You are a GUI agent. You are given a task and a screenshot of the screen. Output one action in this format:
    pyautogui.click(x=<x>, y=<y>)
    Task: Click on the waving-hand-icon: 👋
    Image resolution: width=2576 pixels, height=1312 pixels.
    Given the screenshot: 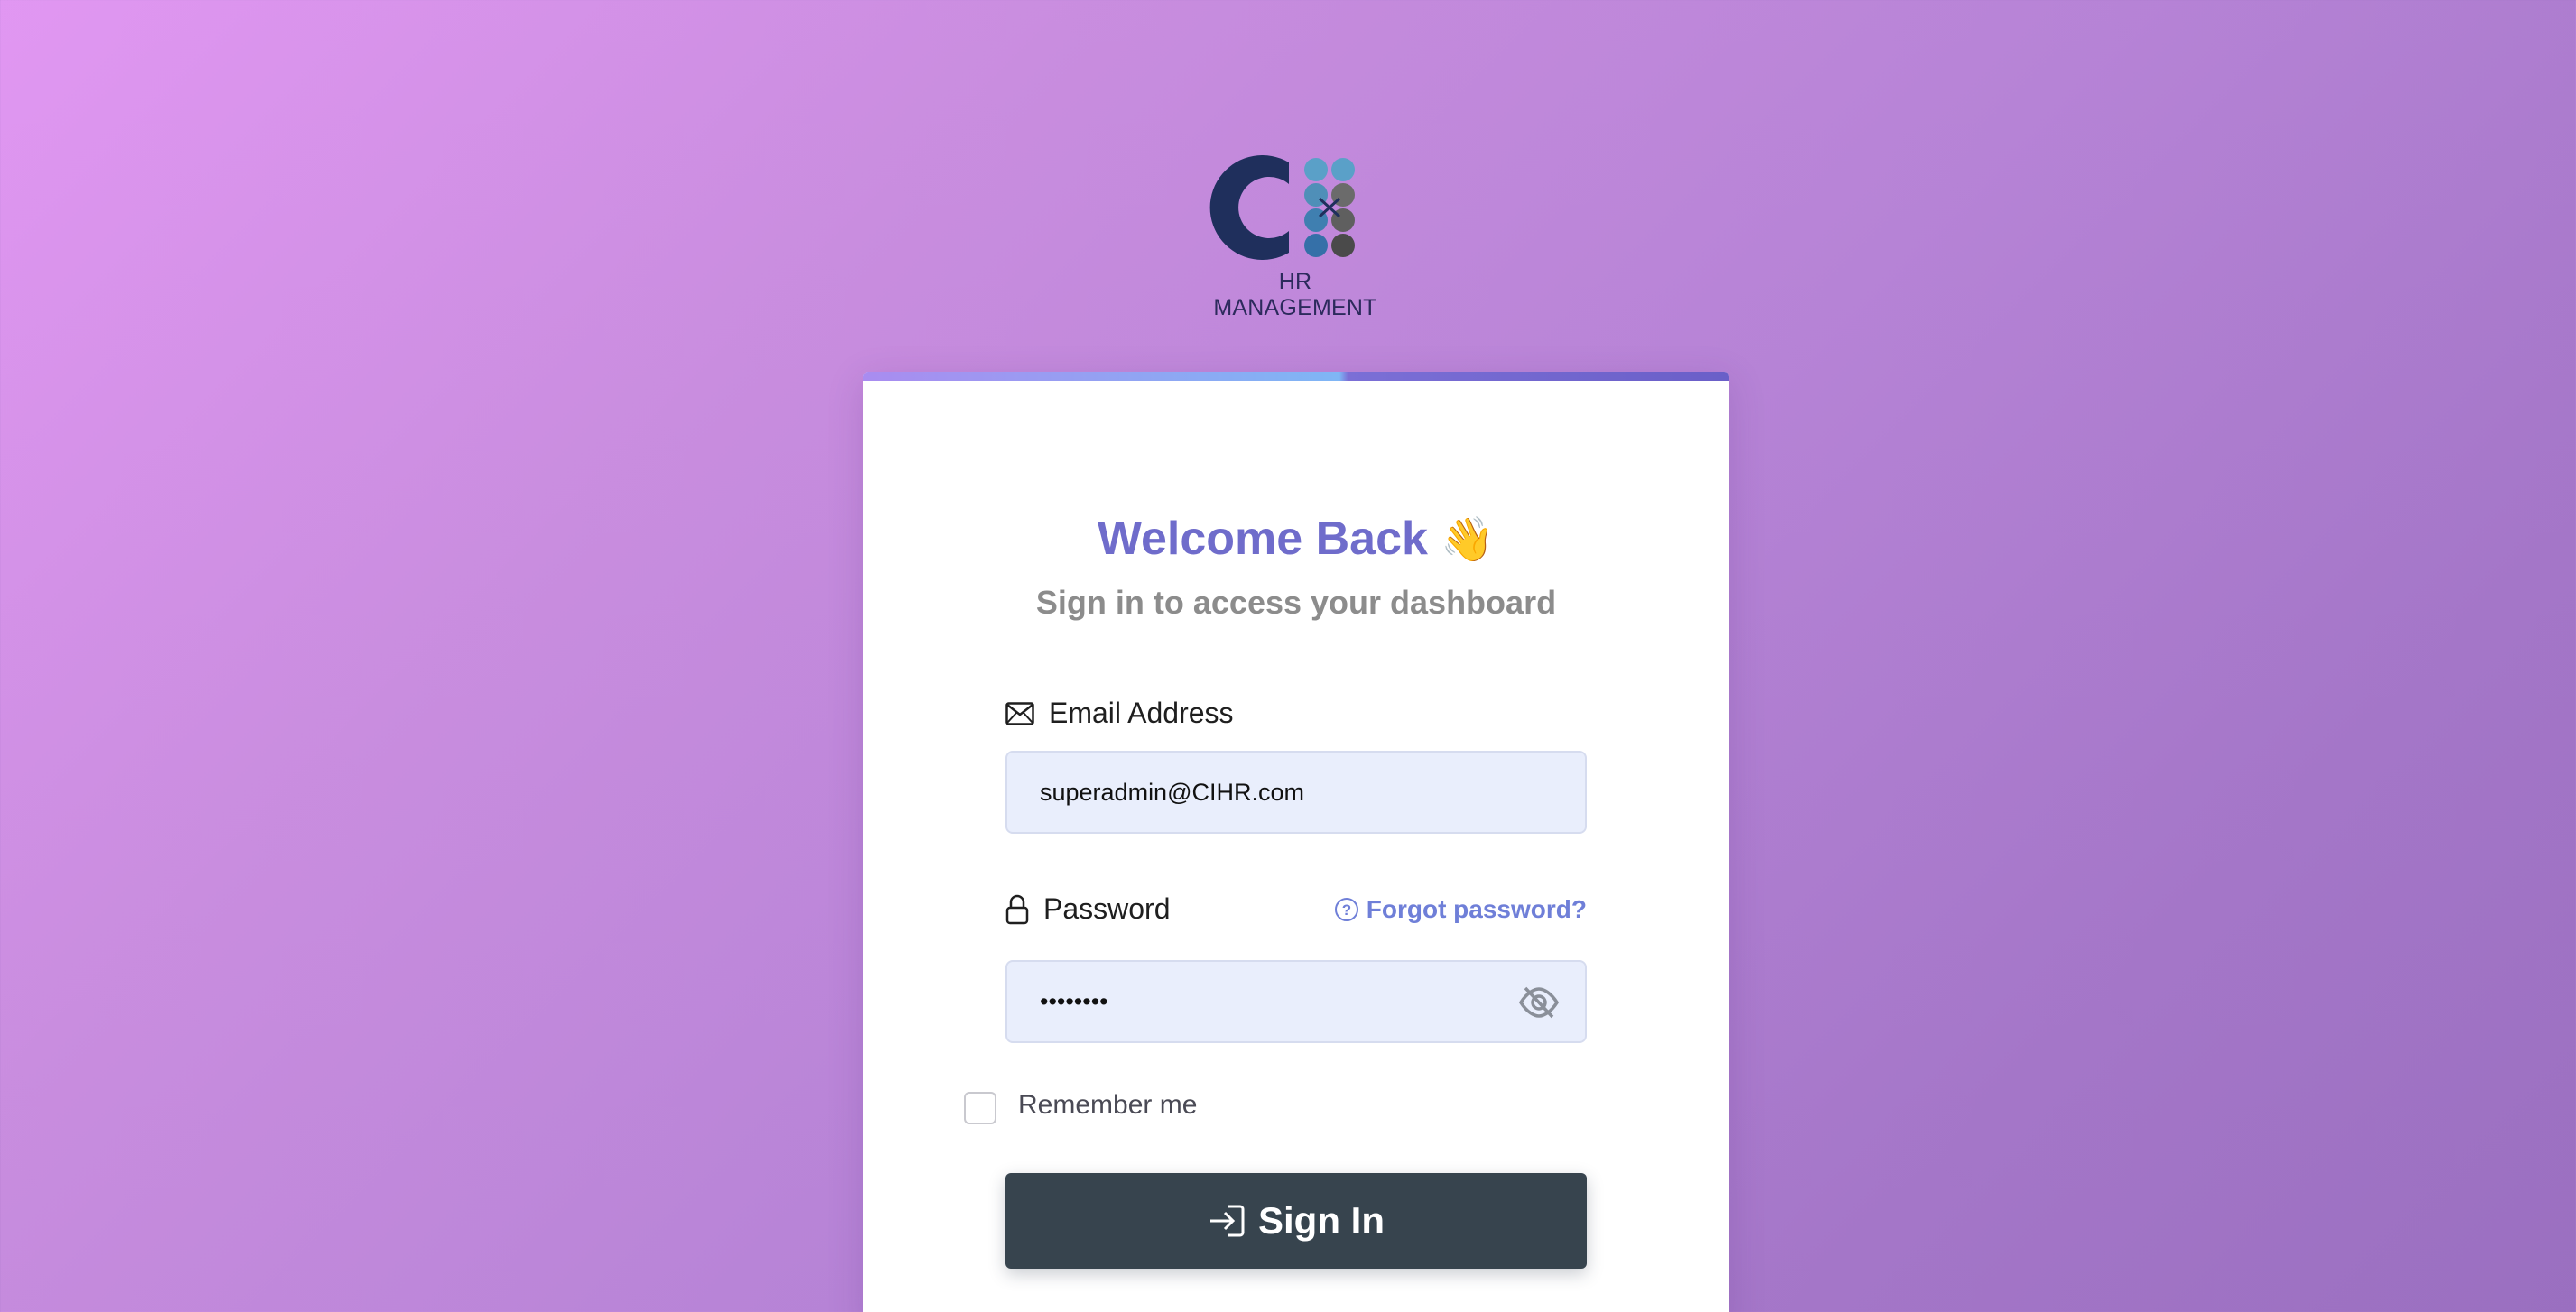 What is the action you would take?
    pyautogui.click(x=1468, y=540)
    